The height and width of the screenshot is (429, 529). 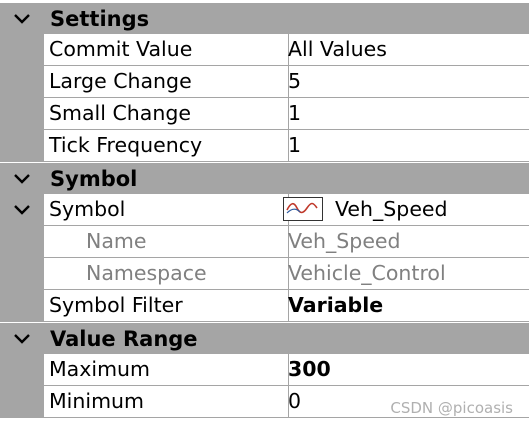 I want to click on property-symbol-filter: Symbol Filter Variable, so click(x=264, y=306).